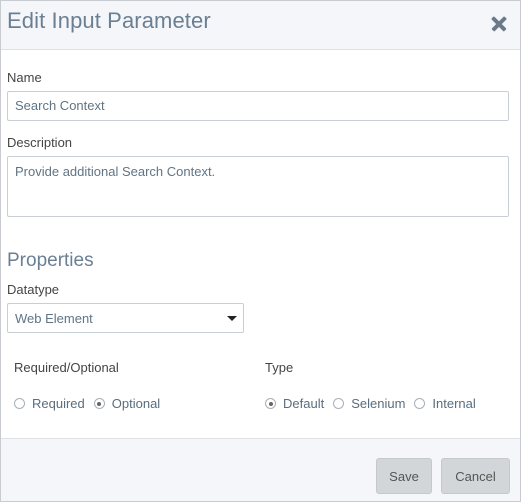  Describe the element at coordinates (109, 20) in the screenshot. I see `dialog-title: Edit Input Parameter` at that location.